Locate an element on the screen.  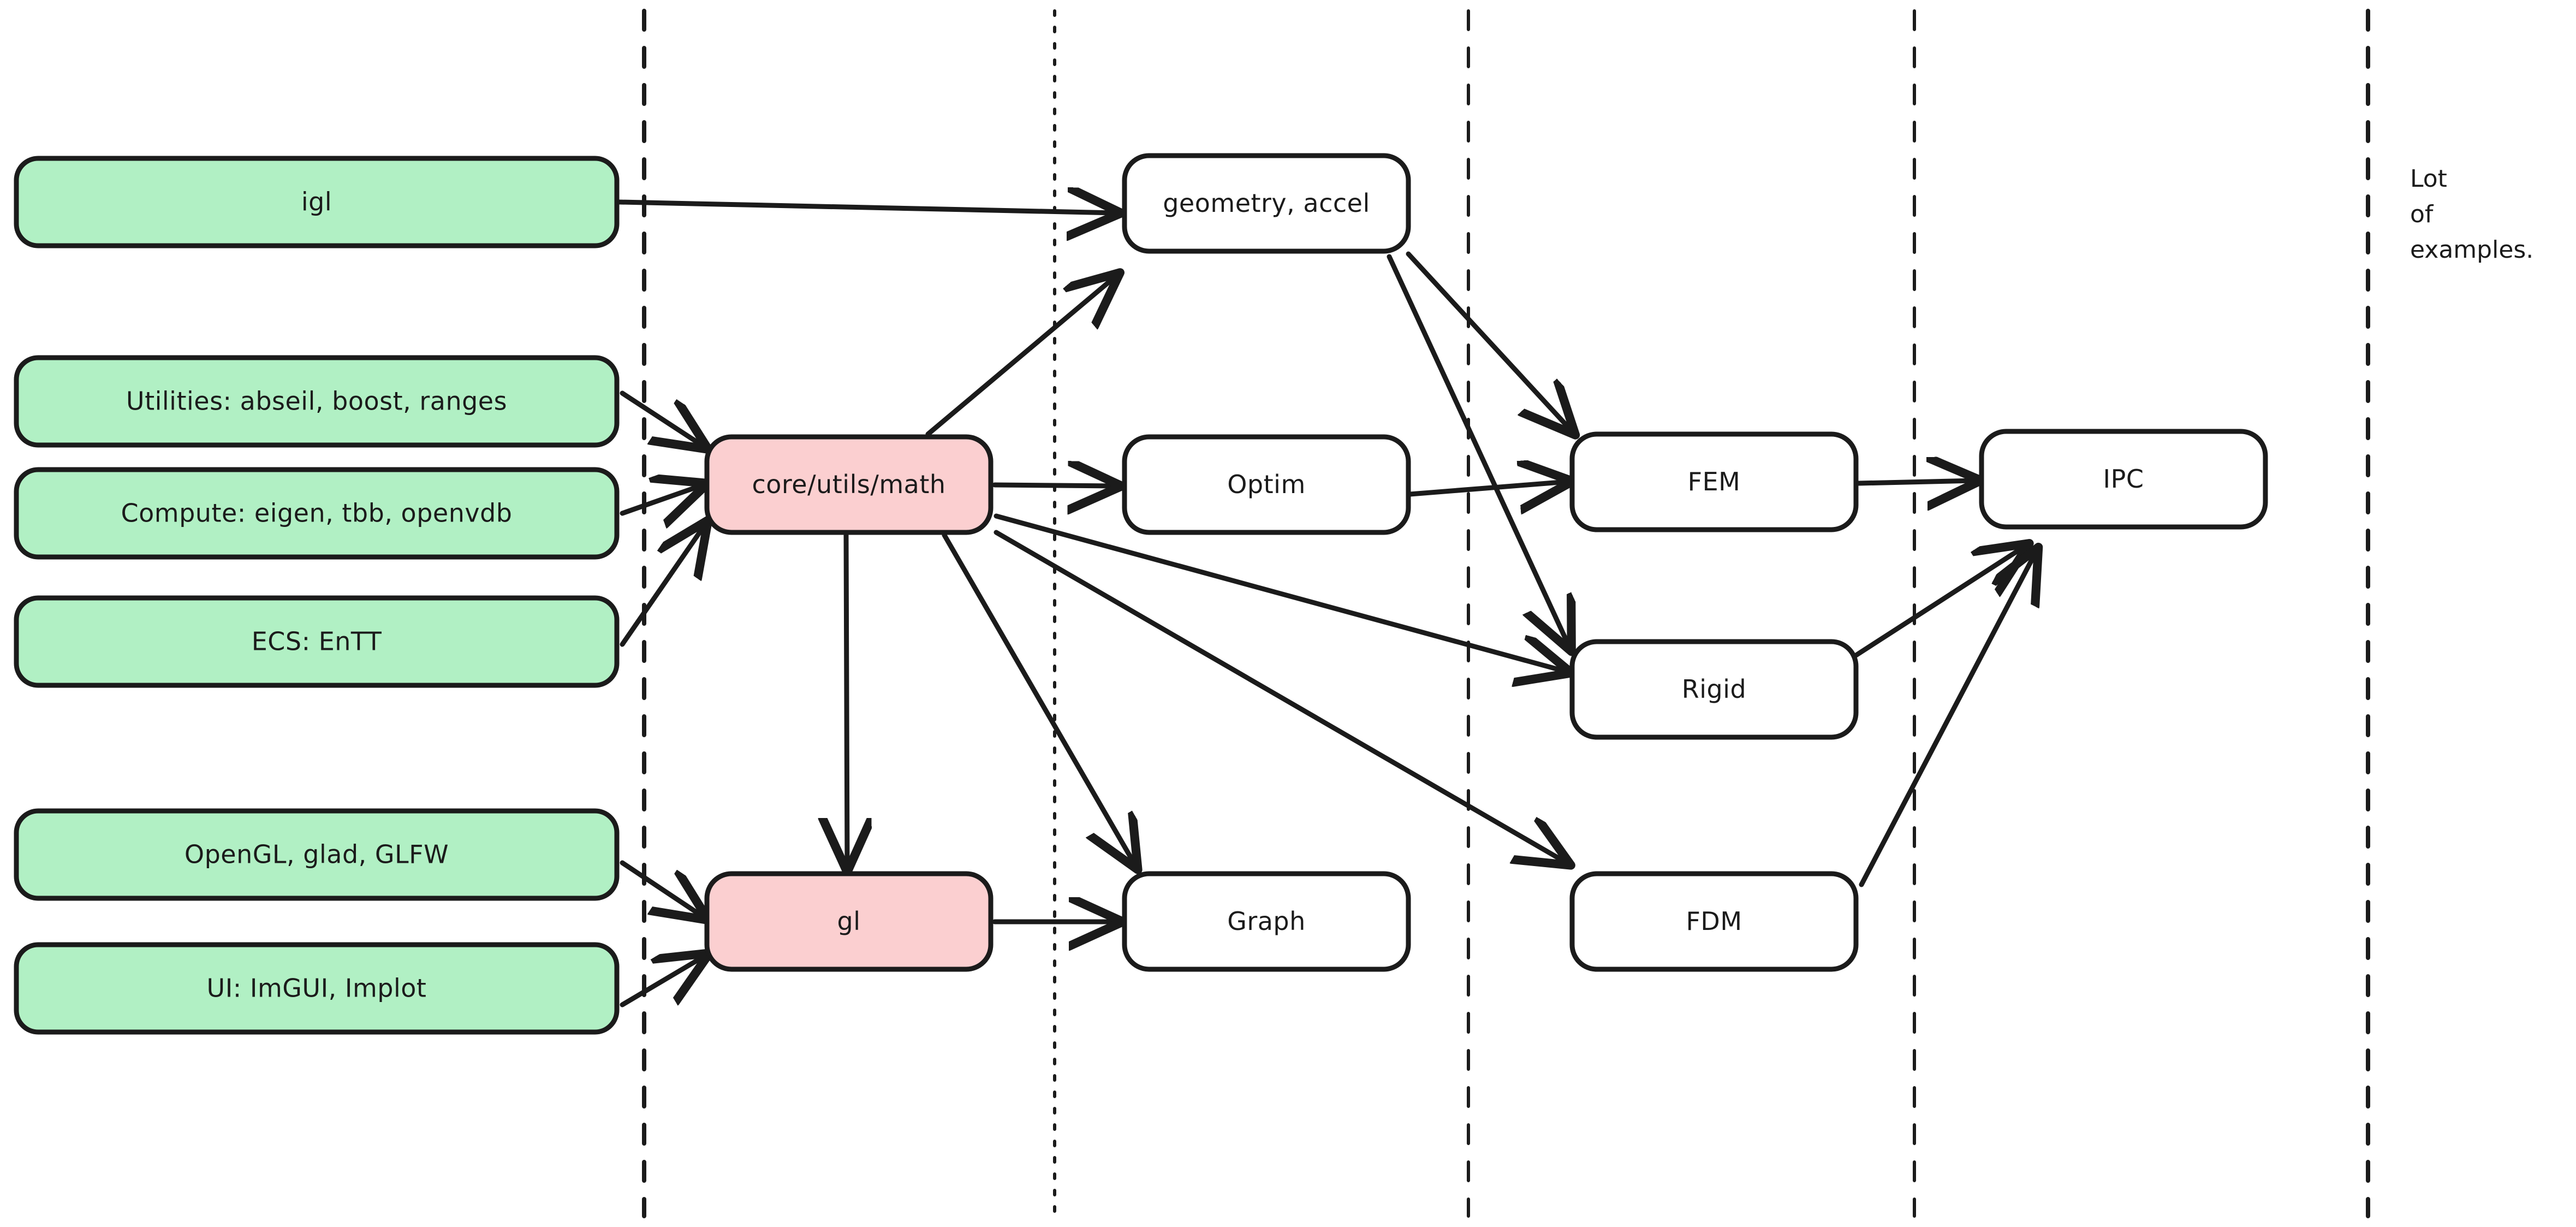
node-fdm-label: FDM is located at coordinates (1714, 921).